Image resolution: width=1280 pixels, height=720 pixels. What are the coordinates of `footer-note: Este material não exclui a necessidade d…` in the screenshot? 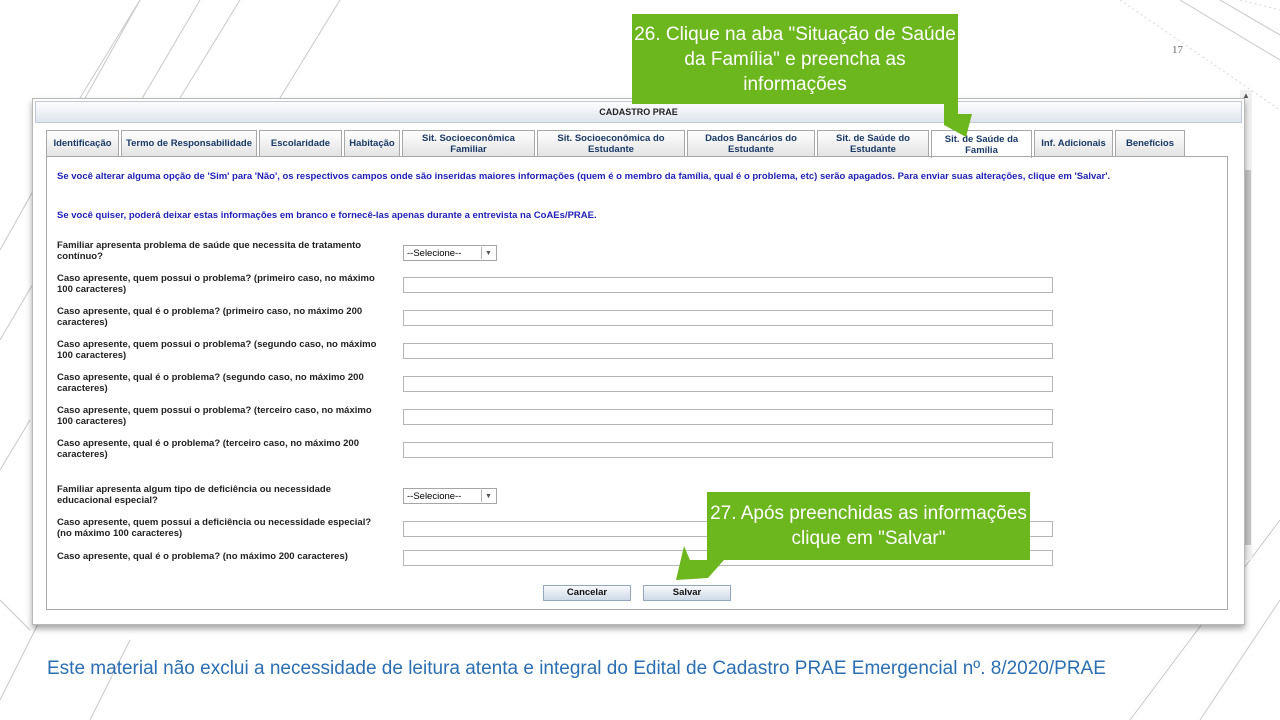 It's located at (576, 668).